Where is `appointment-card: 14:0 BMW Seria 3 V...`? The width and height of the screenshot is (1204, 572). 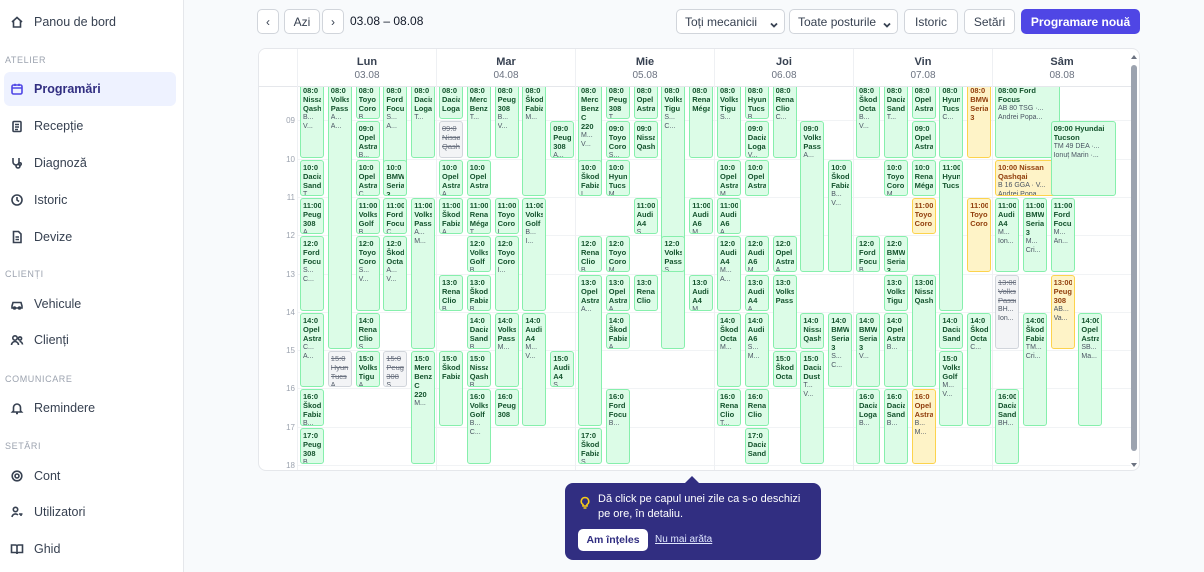
appointment-card: 14:0 BMW Seria 3 V... is located at coordinates (868, 350).